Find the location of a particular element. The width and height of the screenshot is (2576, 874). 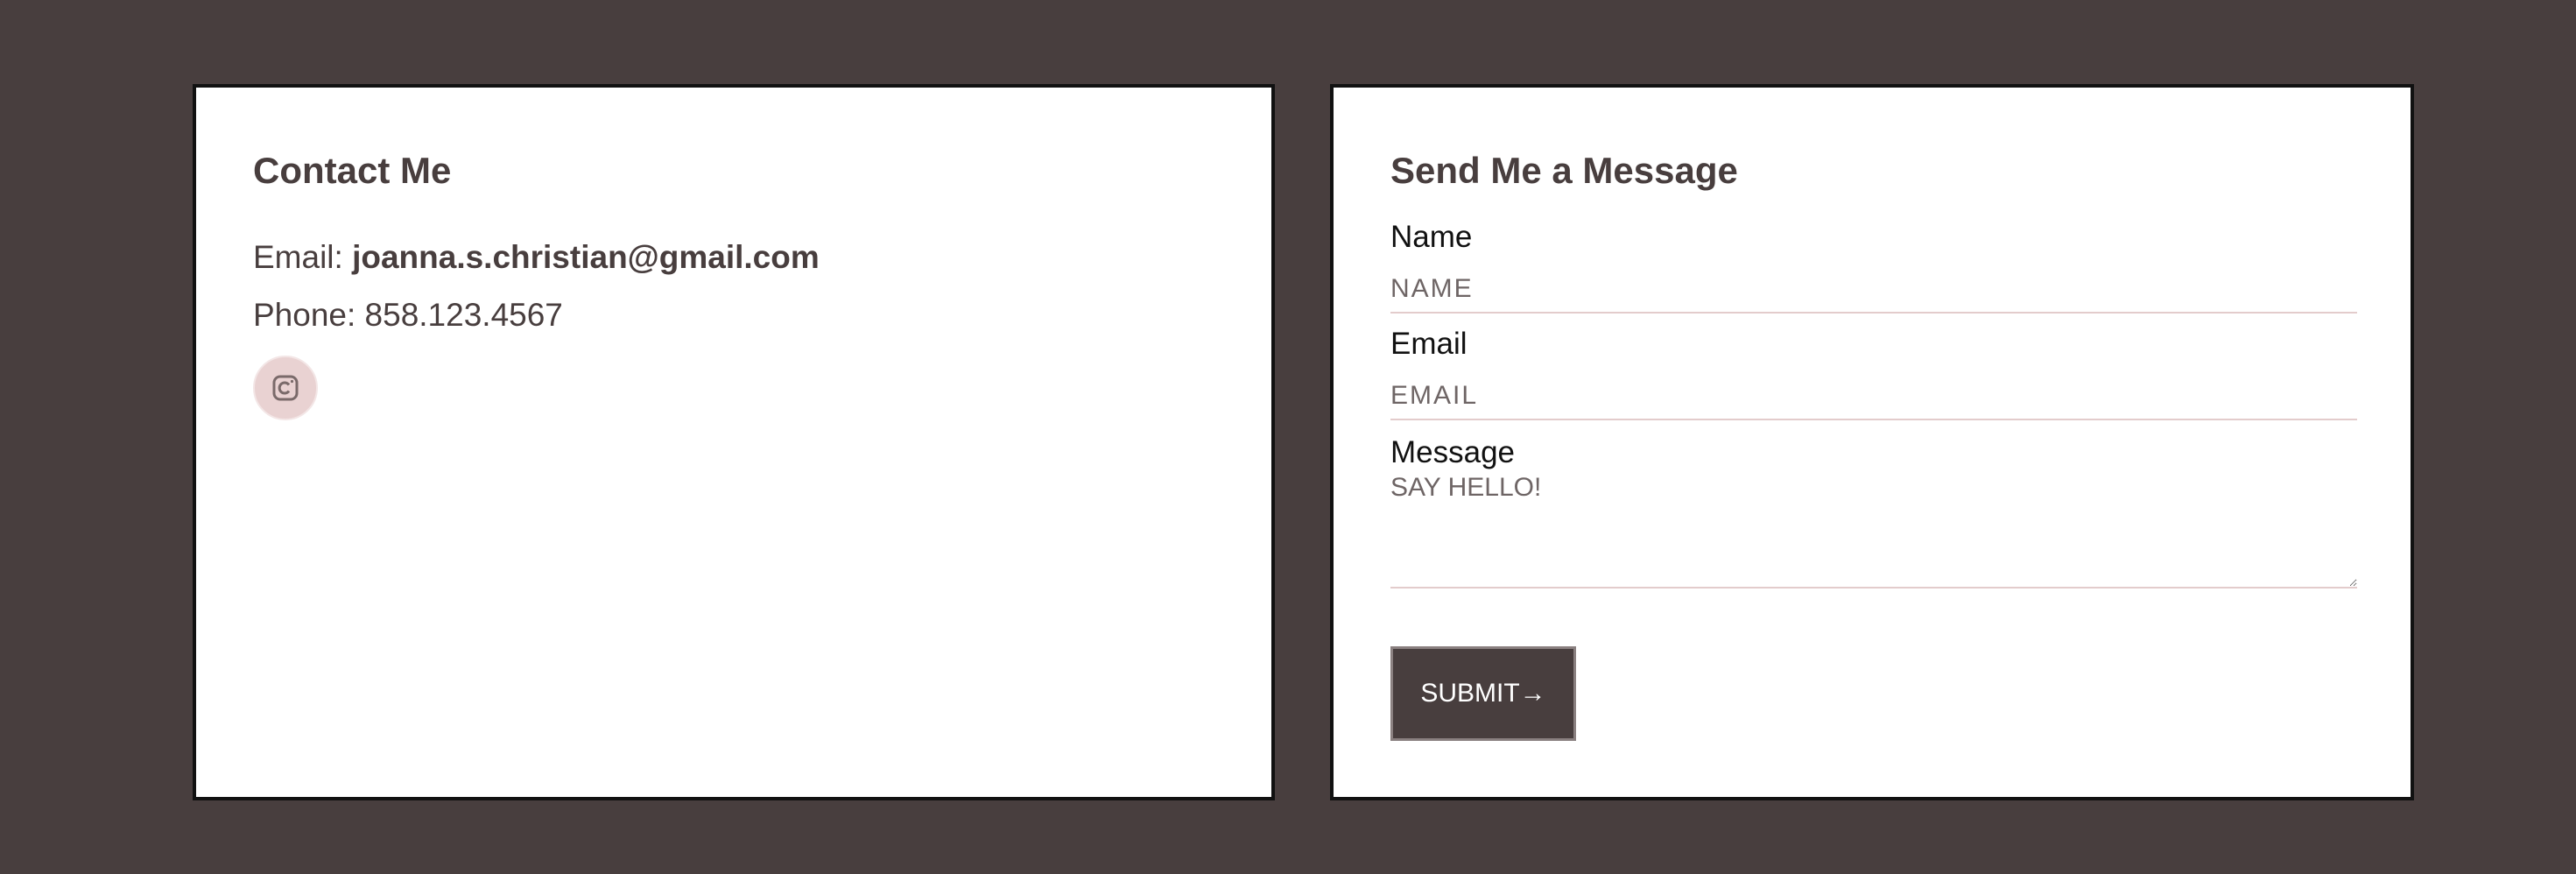

email-input is located at coordinates (1873, 396).